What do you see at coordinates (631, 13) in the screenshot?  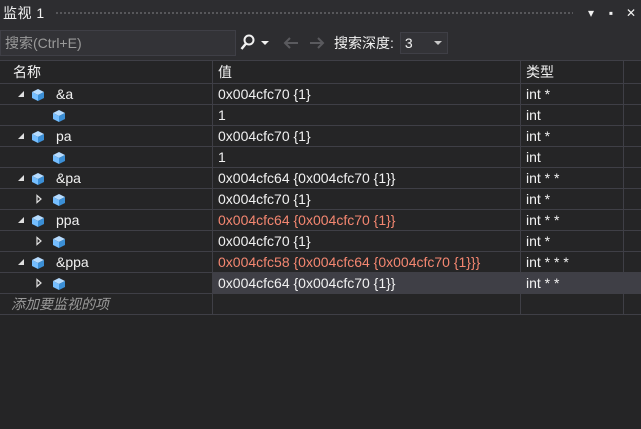 I see `close-icon: ✕` at bounding box center [631, 13].